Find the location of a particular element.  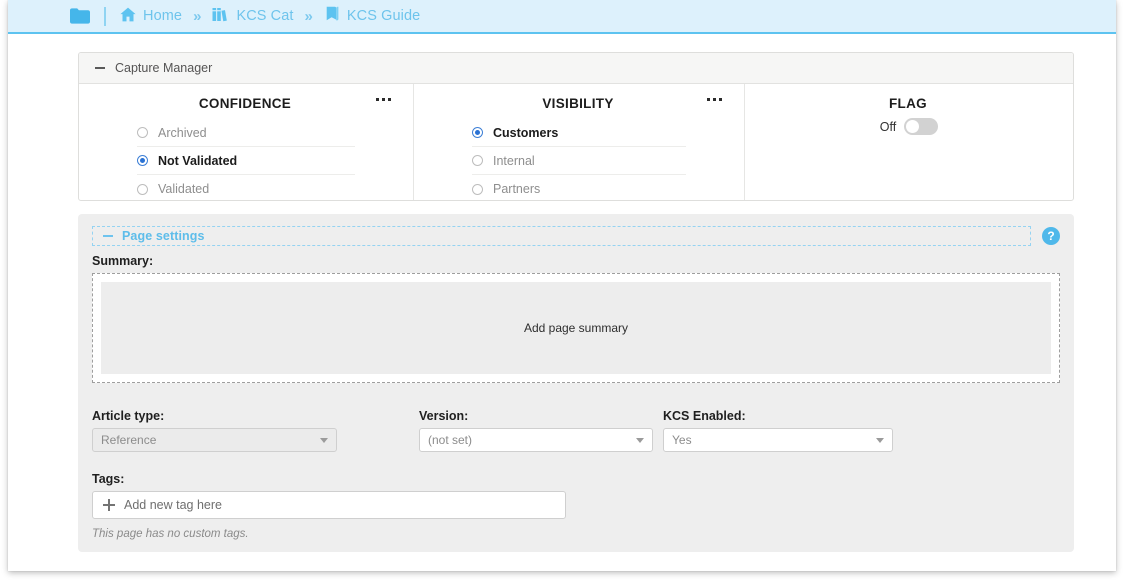

visibility-column: VISIBILITY Customers Internal Partners is located at coordinates (578, 142).